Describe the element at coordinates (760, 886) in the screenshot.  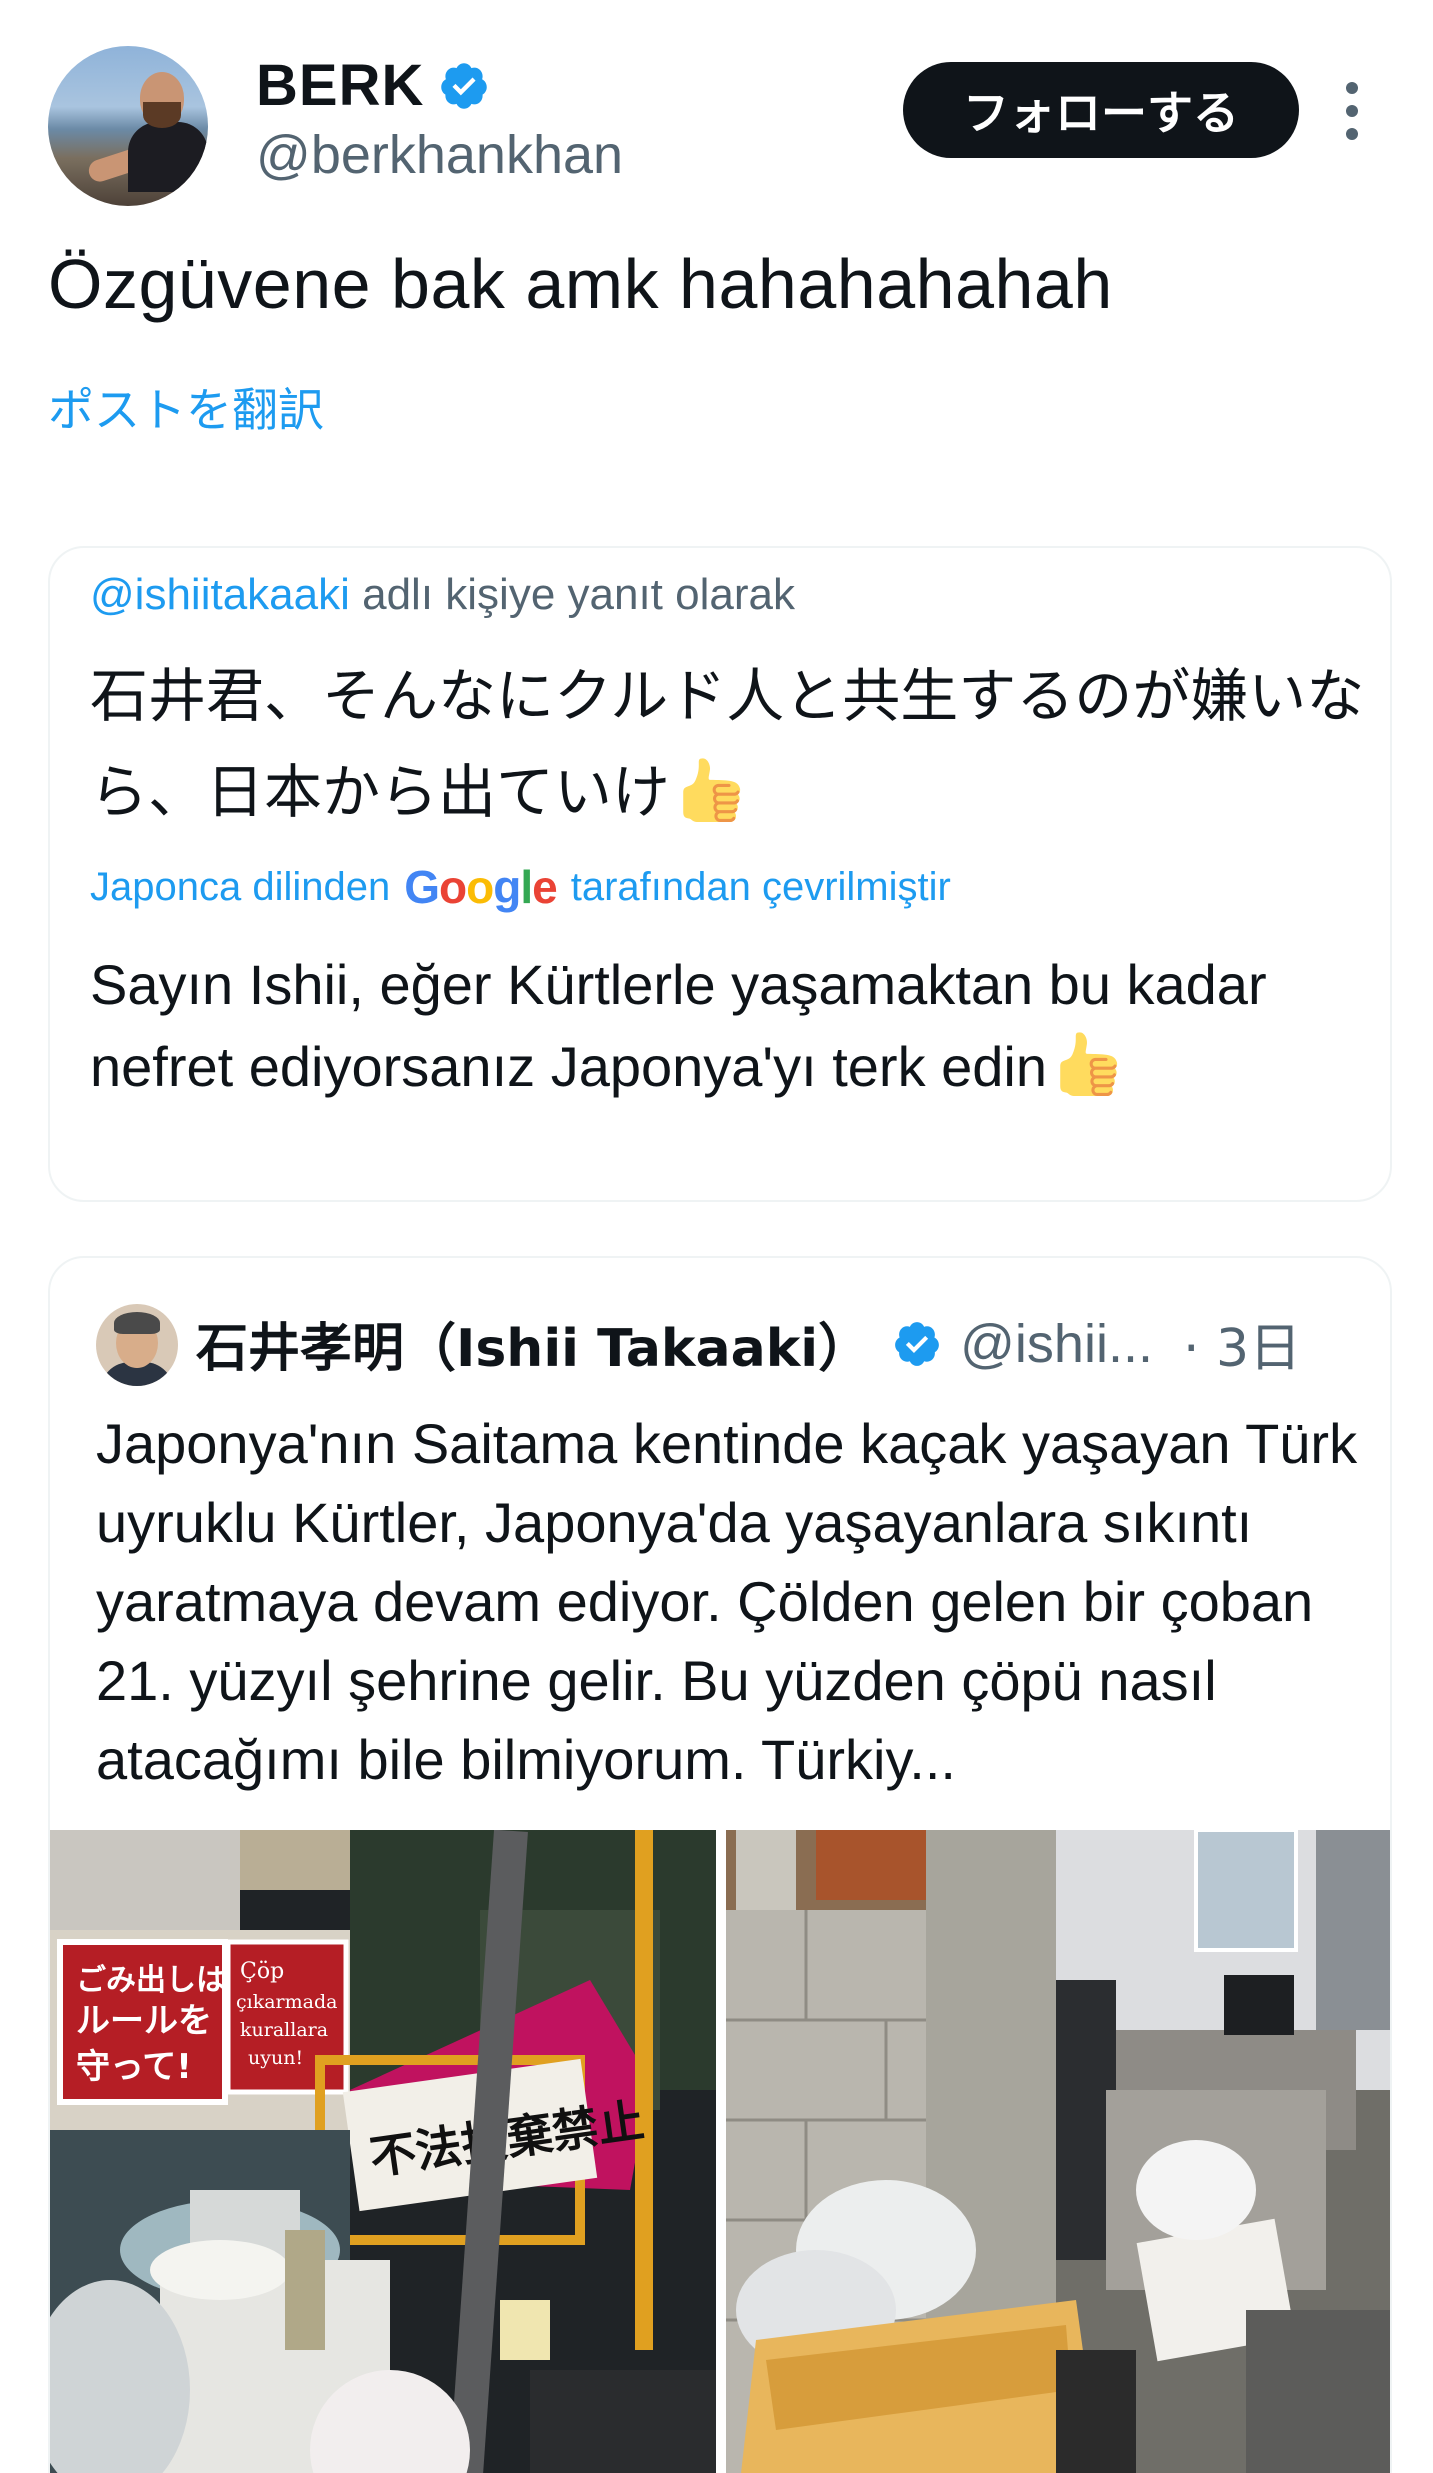
I see `translation-suffix: tarafından çevrilmiştir` at that location.